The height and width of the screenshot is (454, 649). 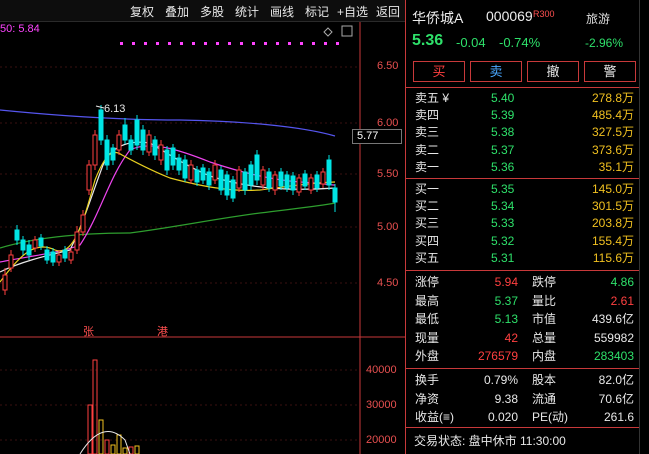 What do you see at coordinates (523, 223) in the screenshot?
I see `buy-row: 买三 5.33 203.8万` at bounding box center [523, 223].